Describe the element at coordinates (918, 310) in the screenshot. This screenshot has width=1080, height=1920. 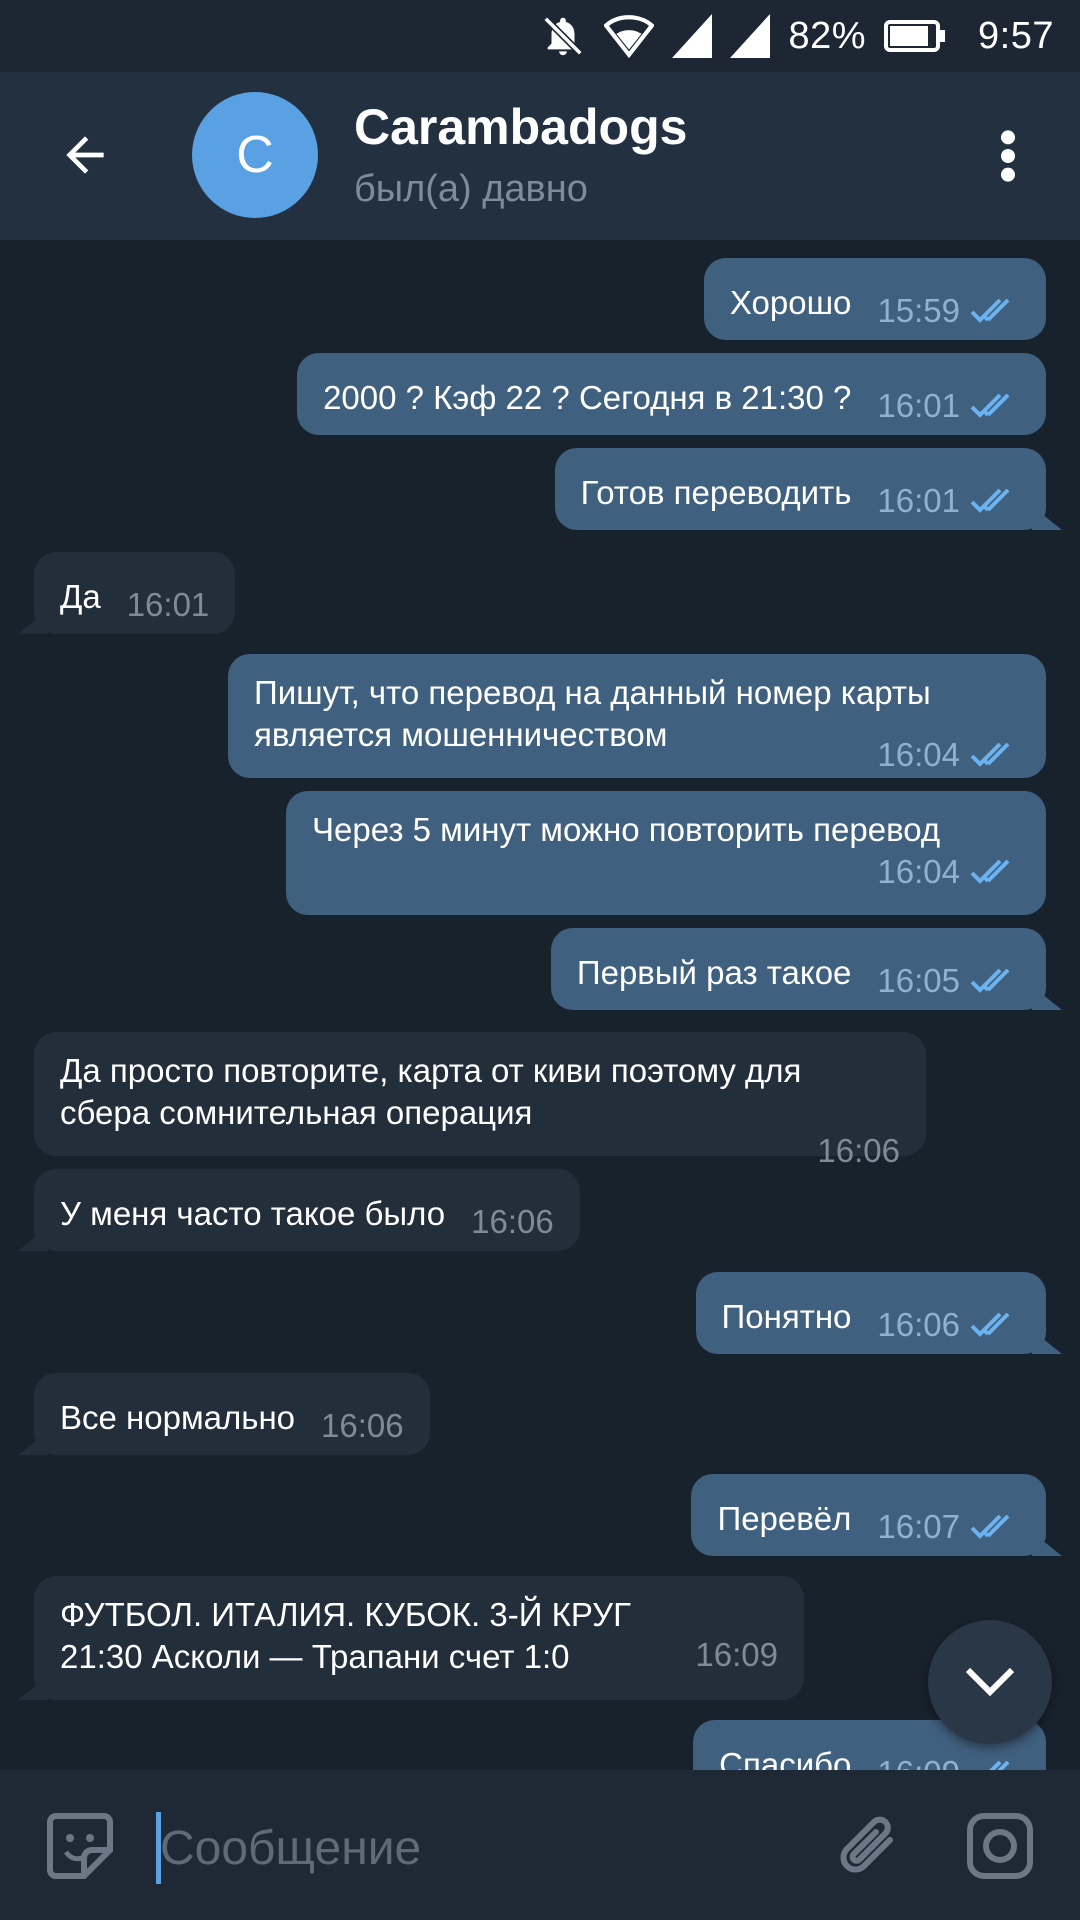
I see `message-time: 15:59` at that location.